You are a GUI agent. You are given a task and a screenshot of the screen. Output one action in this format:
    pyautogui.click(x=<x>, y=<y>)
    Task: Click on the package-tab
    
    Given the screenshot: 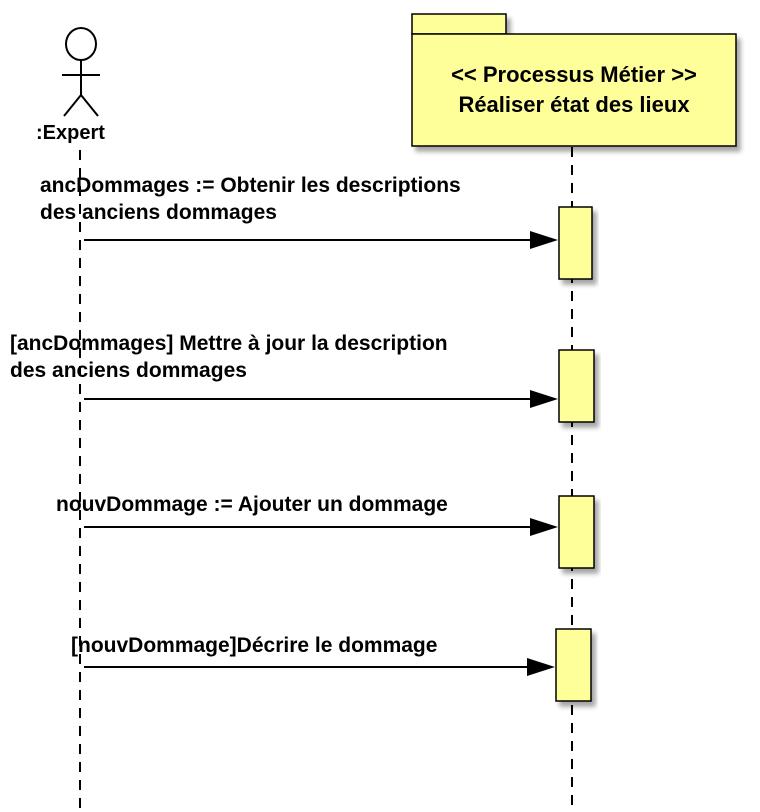 What is the action you would take?
    pyautogui.click(x=459, y=24)
    